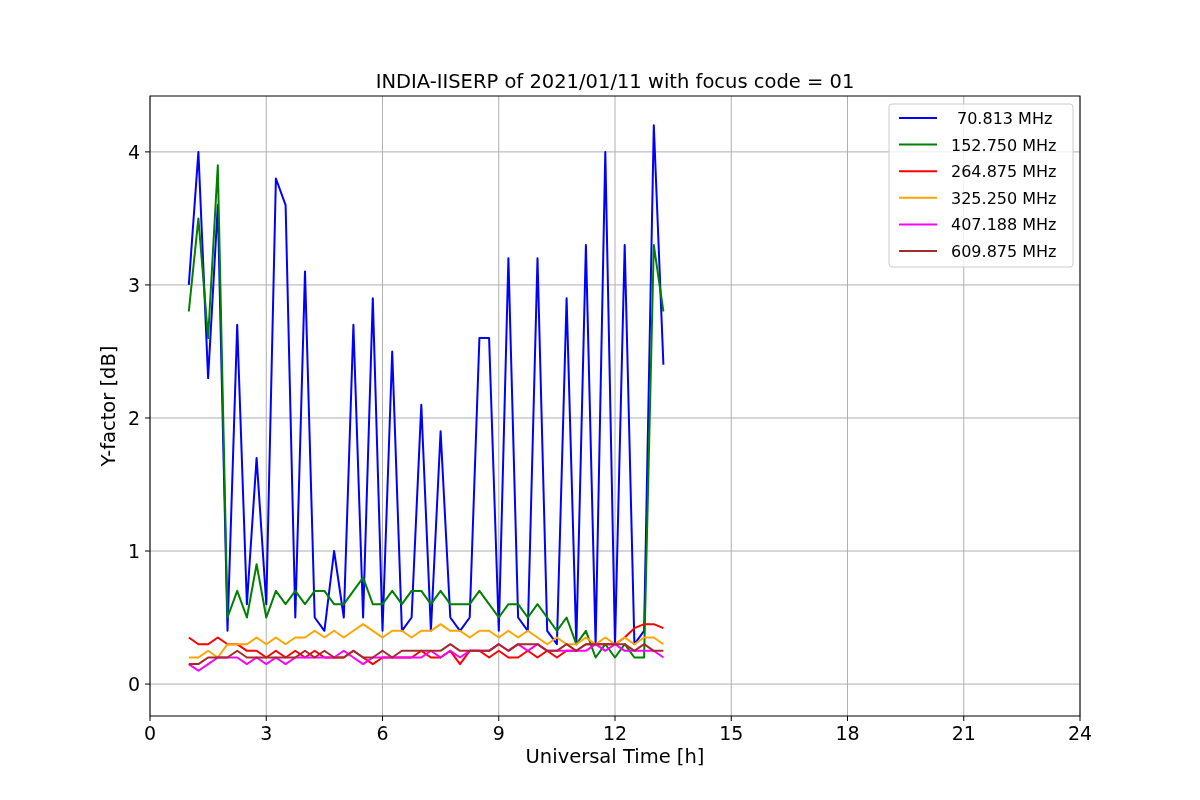 Image resolution: width=1200 pixels, height=800 pixels. I want to click on y-axis-label: Y-factor [dB], so click(108, 406).